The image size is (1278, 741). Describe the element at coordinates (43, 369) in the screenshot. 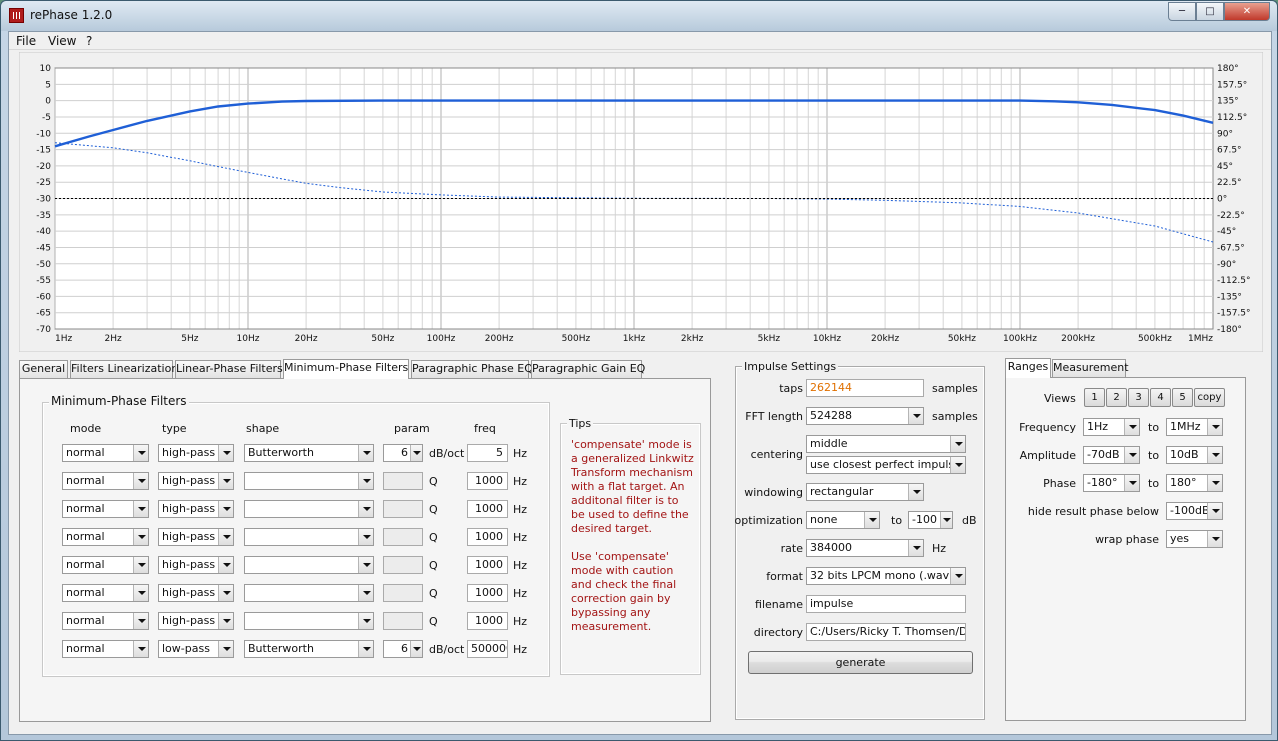

I see `tab-general: General` at that location.